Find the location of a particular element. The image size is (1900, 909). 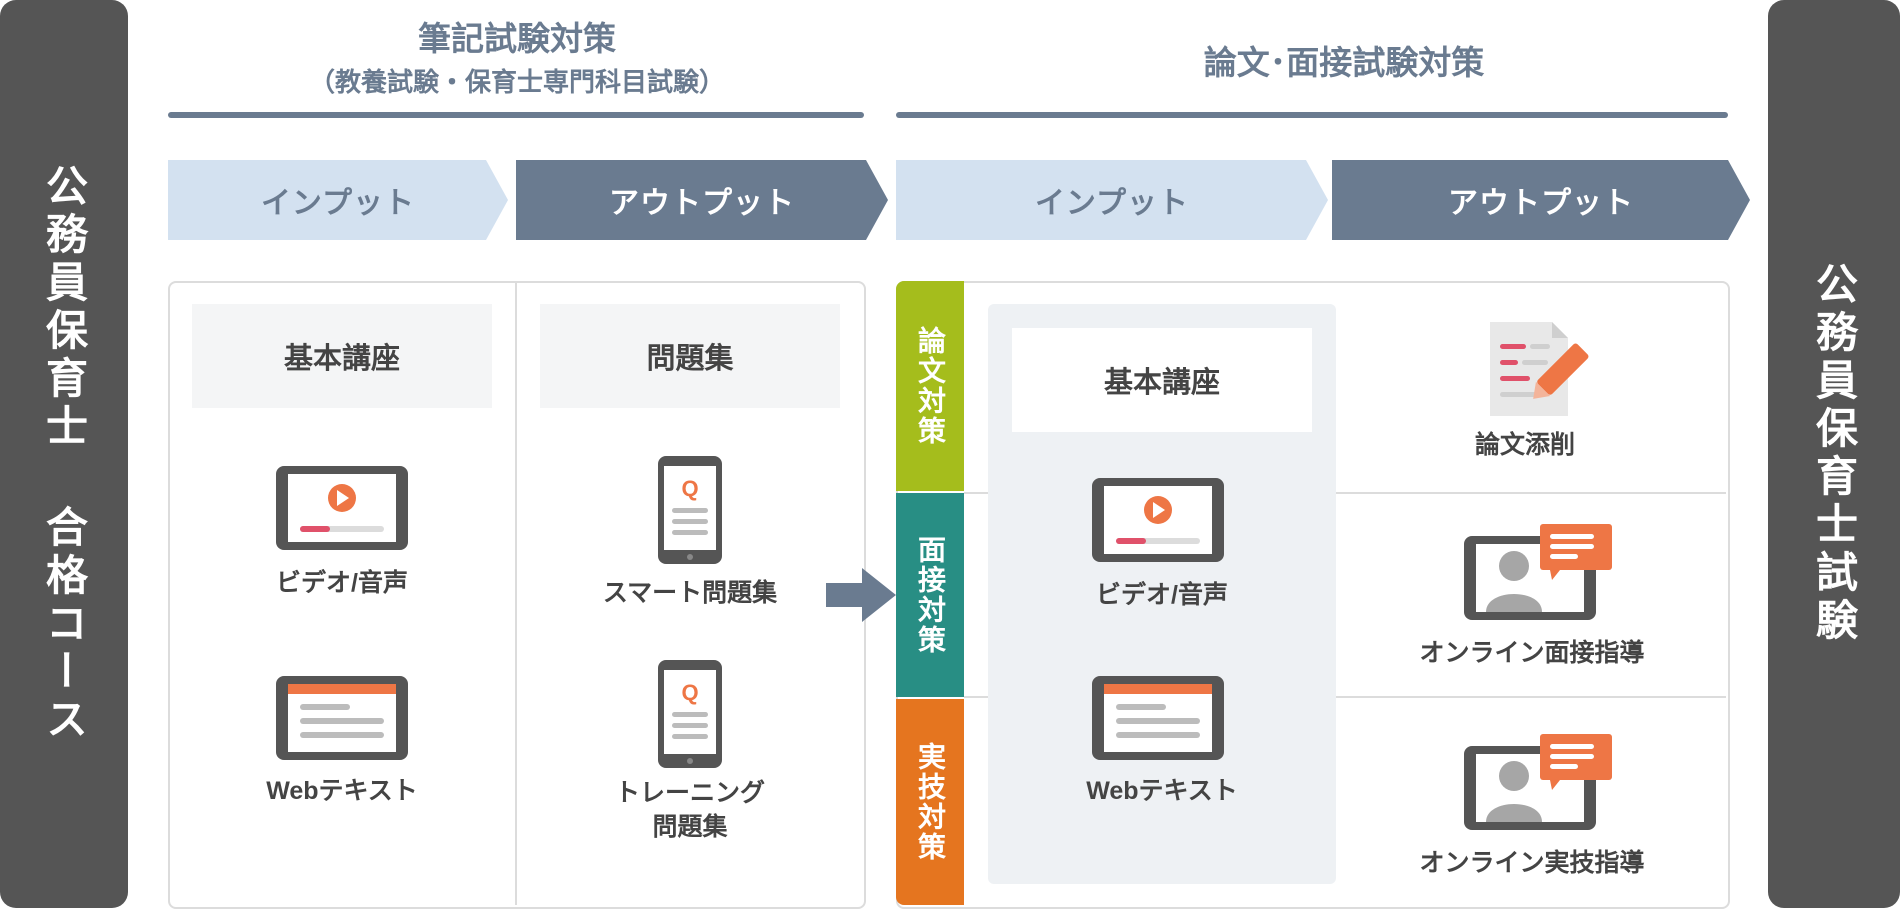

tab-essay-label: 論文対策 is located at coordinates (930, 386).